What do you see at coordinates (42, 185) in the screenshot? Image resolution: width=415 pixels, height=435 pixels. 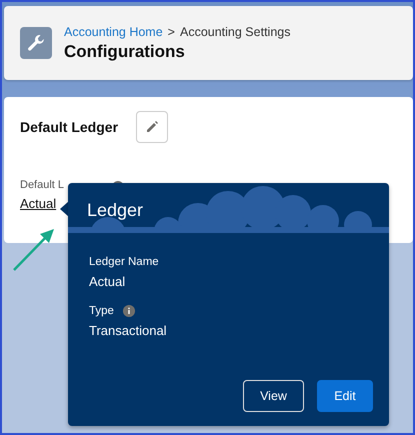 I see `field-label: Default L` at bounding box center [42, 185].